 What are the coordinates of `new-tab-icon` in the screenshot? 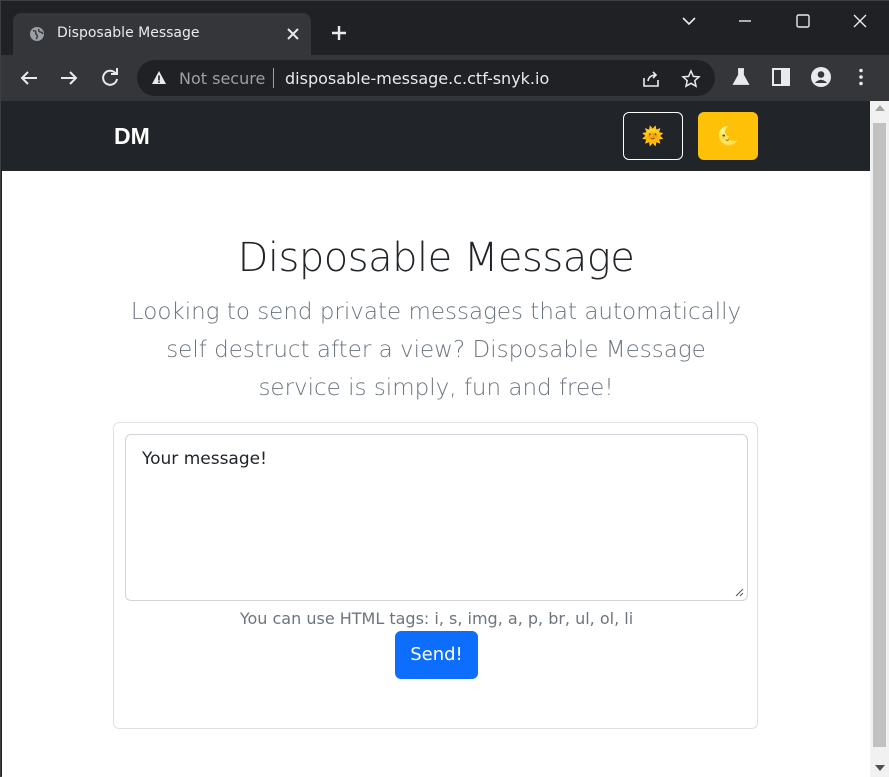 It's located at (339, 33).